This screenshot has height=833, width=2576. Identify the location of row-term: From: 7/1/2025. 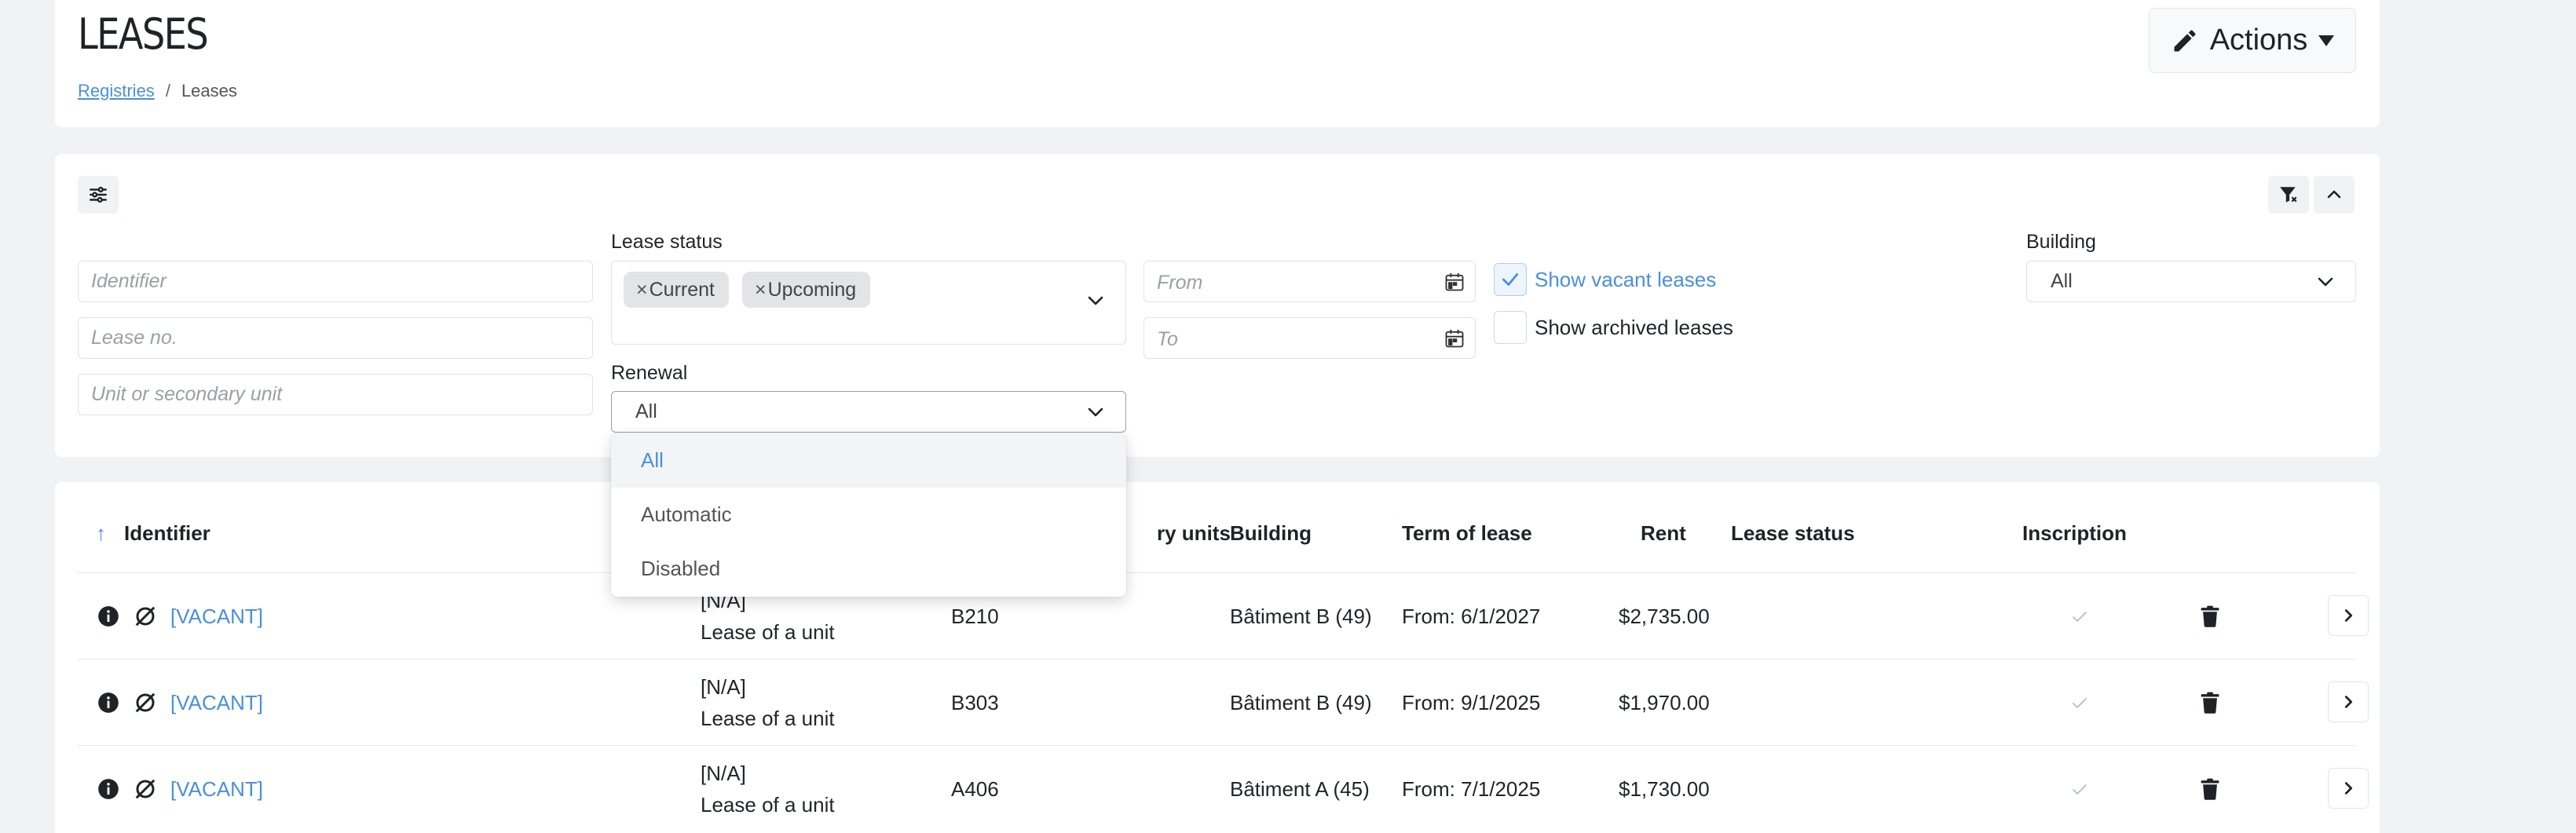
(1472, 789).